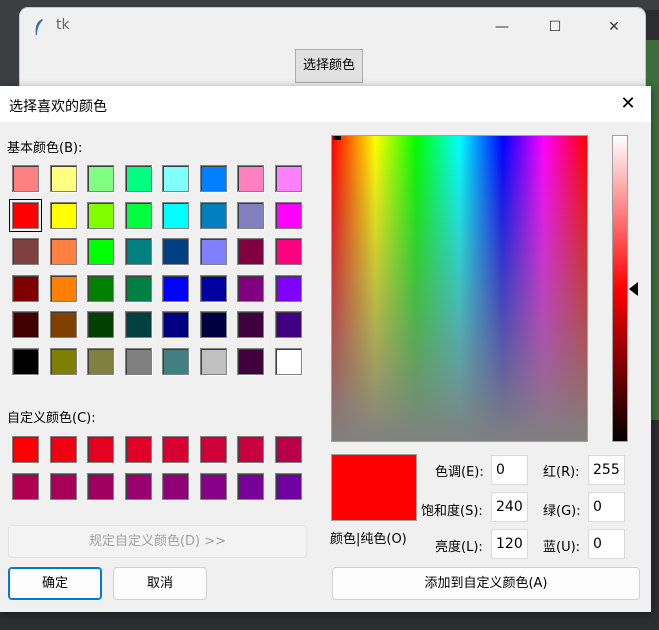 This screenshot has width=659, height=630. I want to click on saturation-field: 240, so click(509, 507).